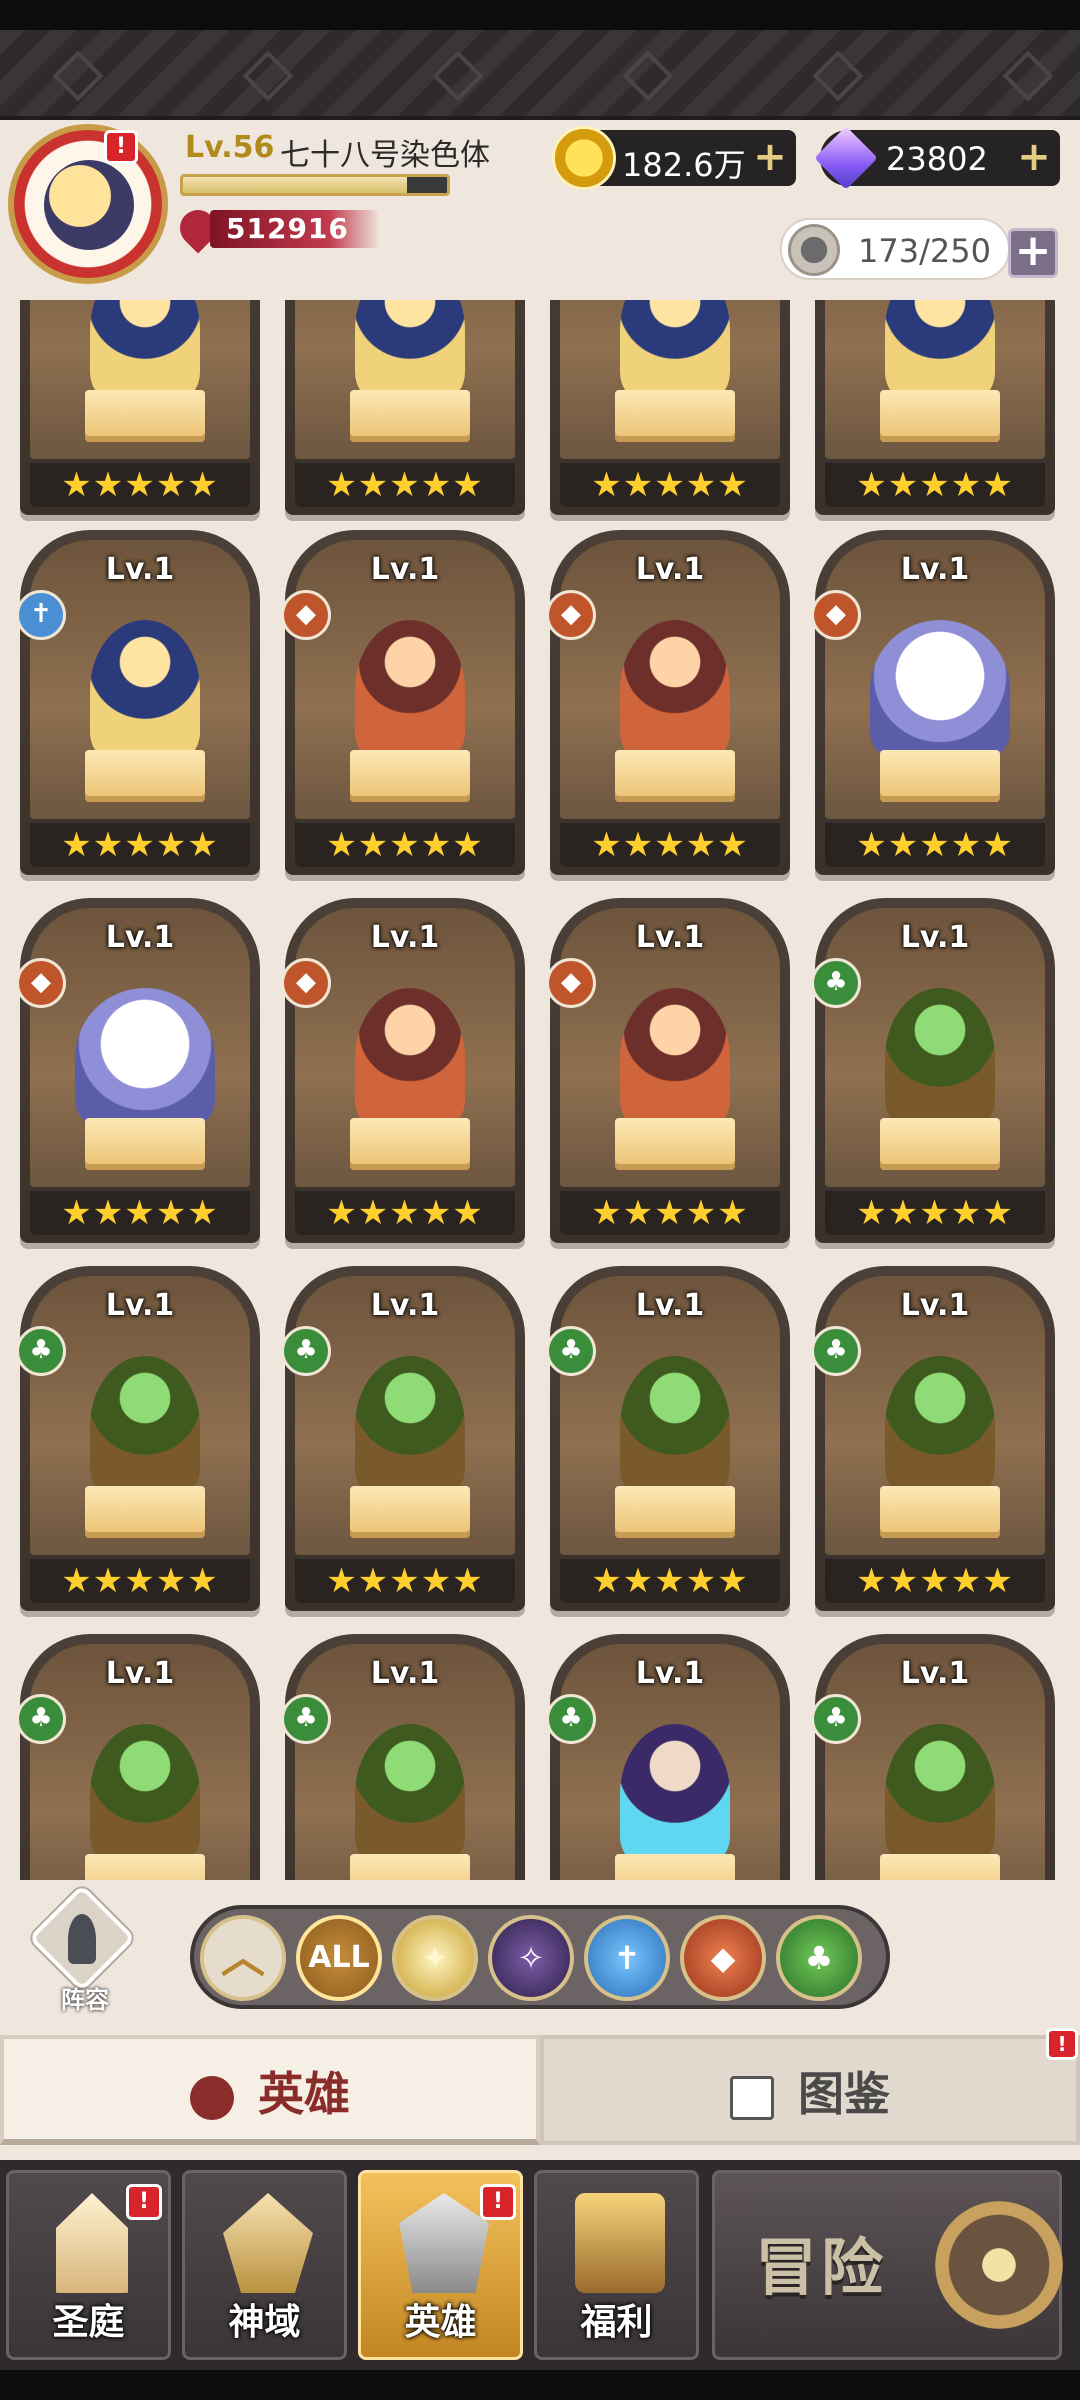 This screenshot has width=1080, height=2400. What do you see at coordinates (814, 250) in the screenshot?
I see `roster-icon` at bounding box center [814, 250].